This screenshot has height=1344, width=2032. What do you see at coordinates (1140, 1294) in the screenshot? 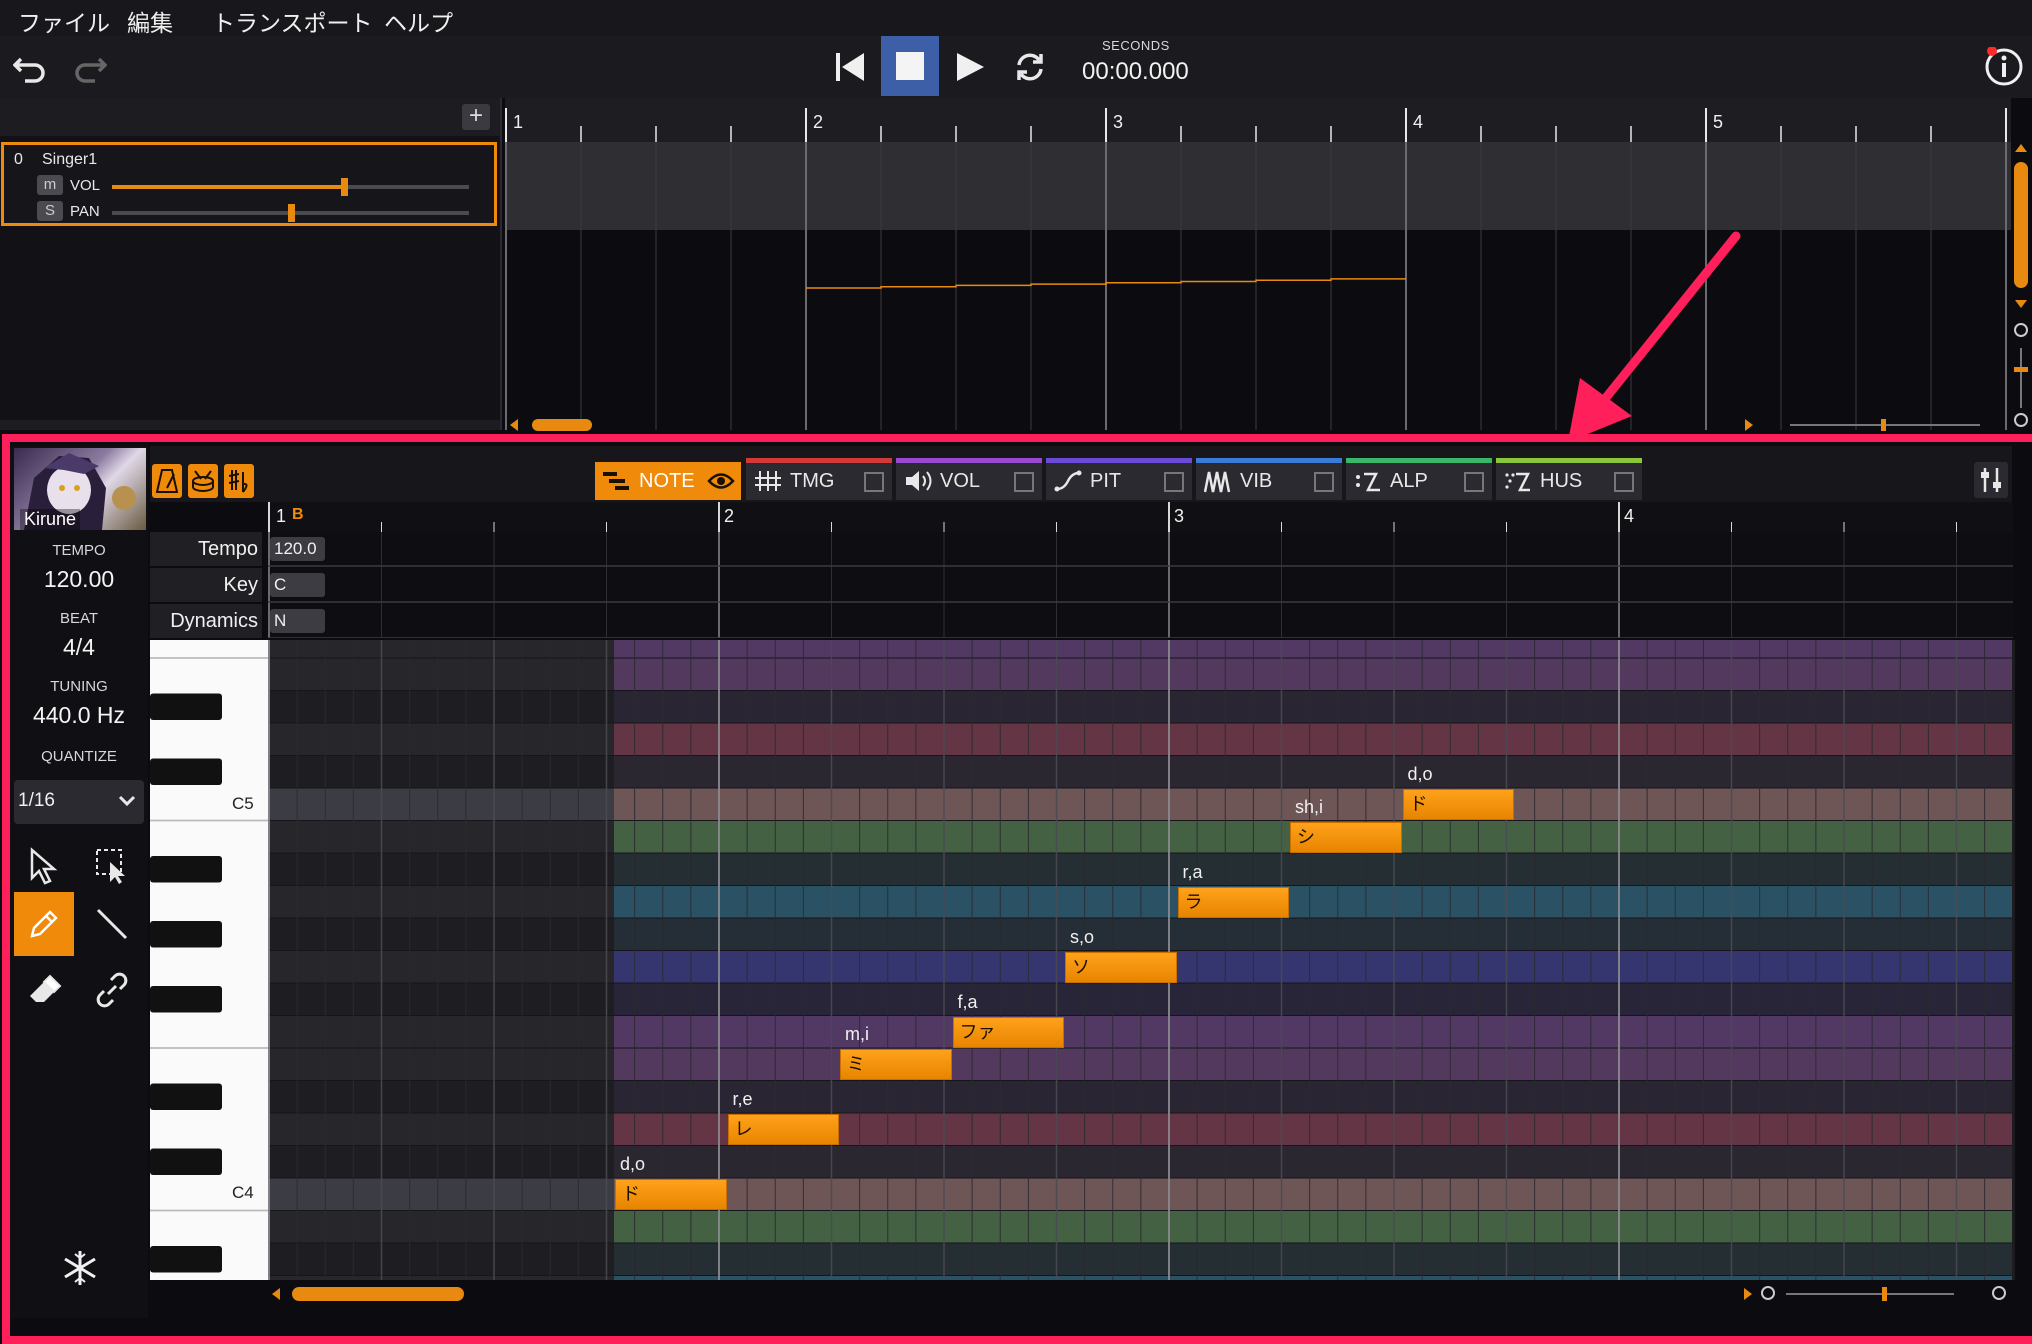
I see `piano-roll-hscroll` at bounding box center [1140, 1294].